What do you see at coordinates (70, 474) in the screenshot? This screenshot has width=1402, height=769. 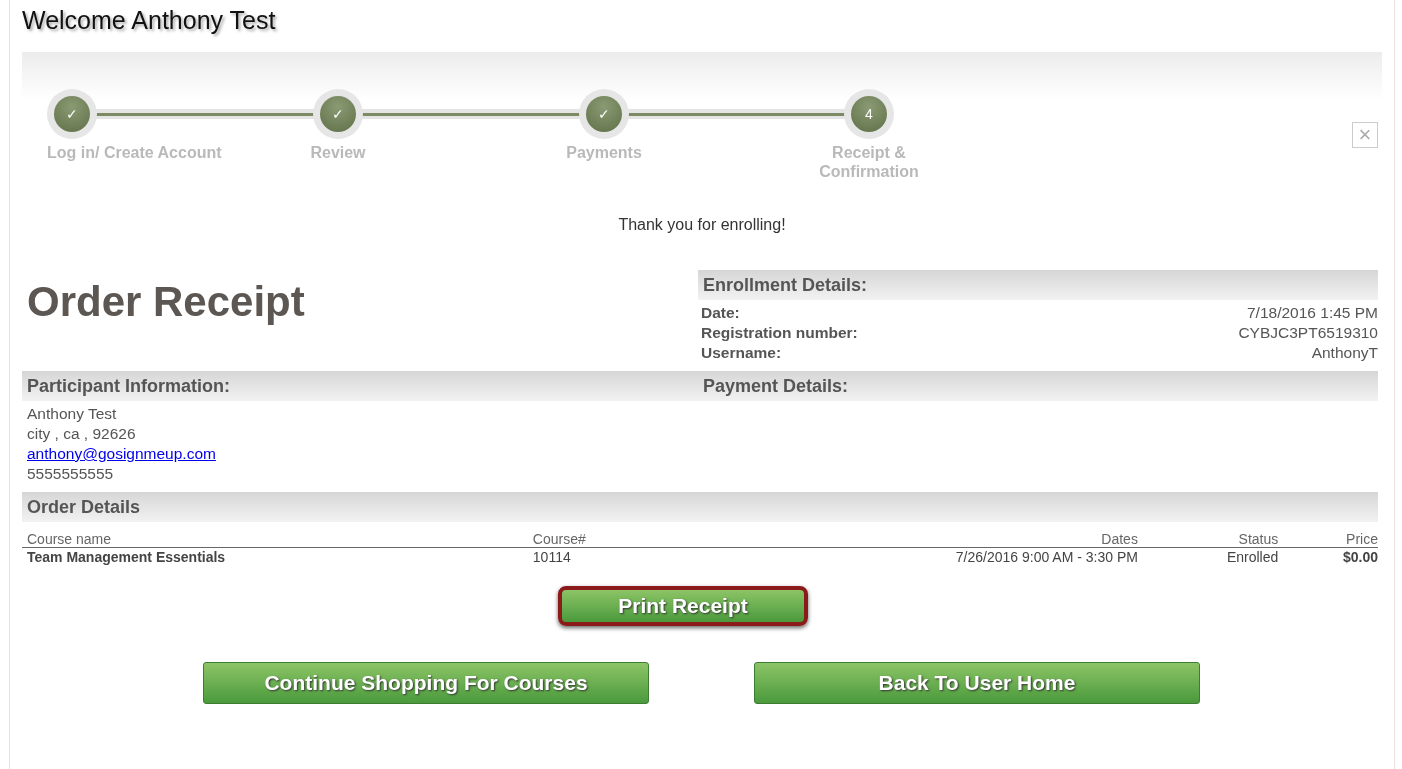 I see `participant-phone: 5555555555` at bounding box center [70, 474].